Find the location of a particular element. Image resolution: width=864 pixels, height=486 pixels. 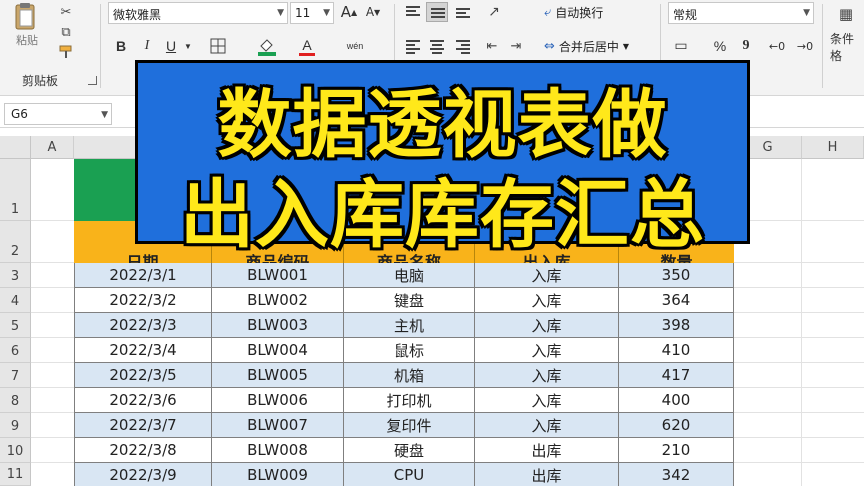

comma-style-button: 9 is located at coordinates (746, 46).